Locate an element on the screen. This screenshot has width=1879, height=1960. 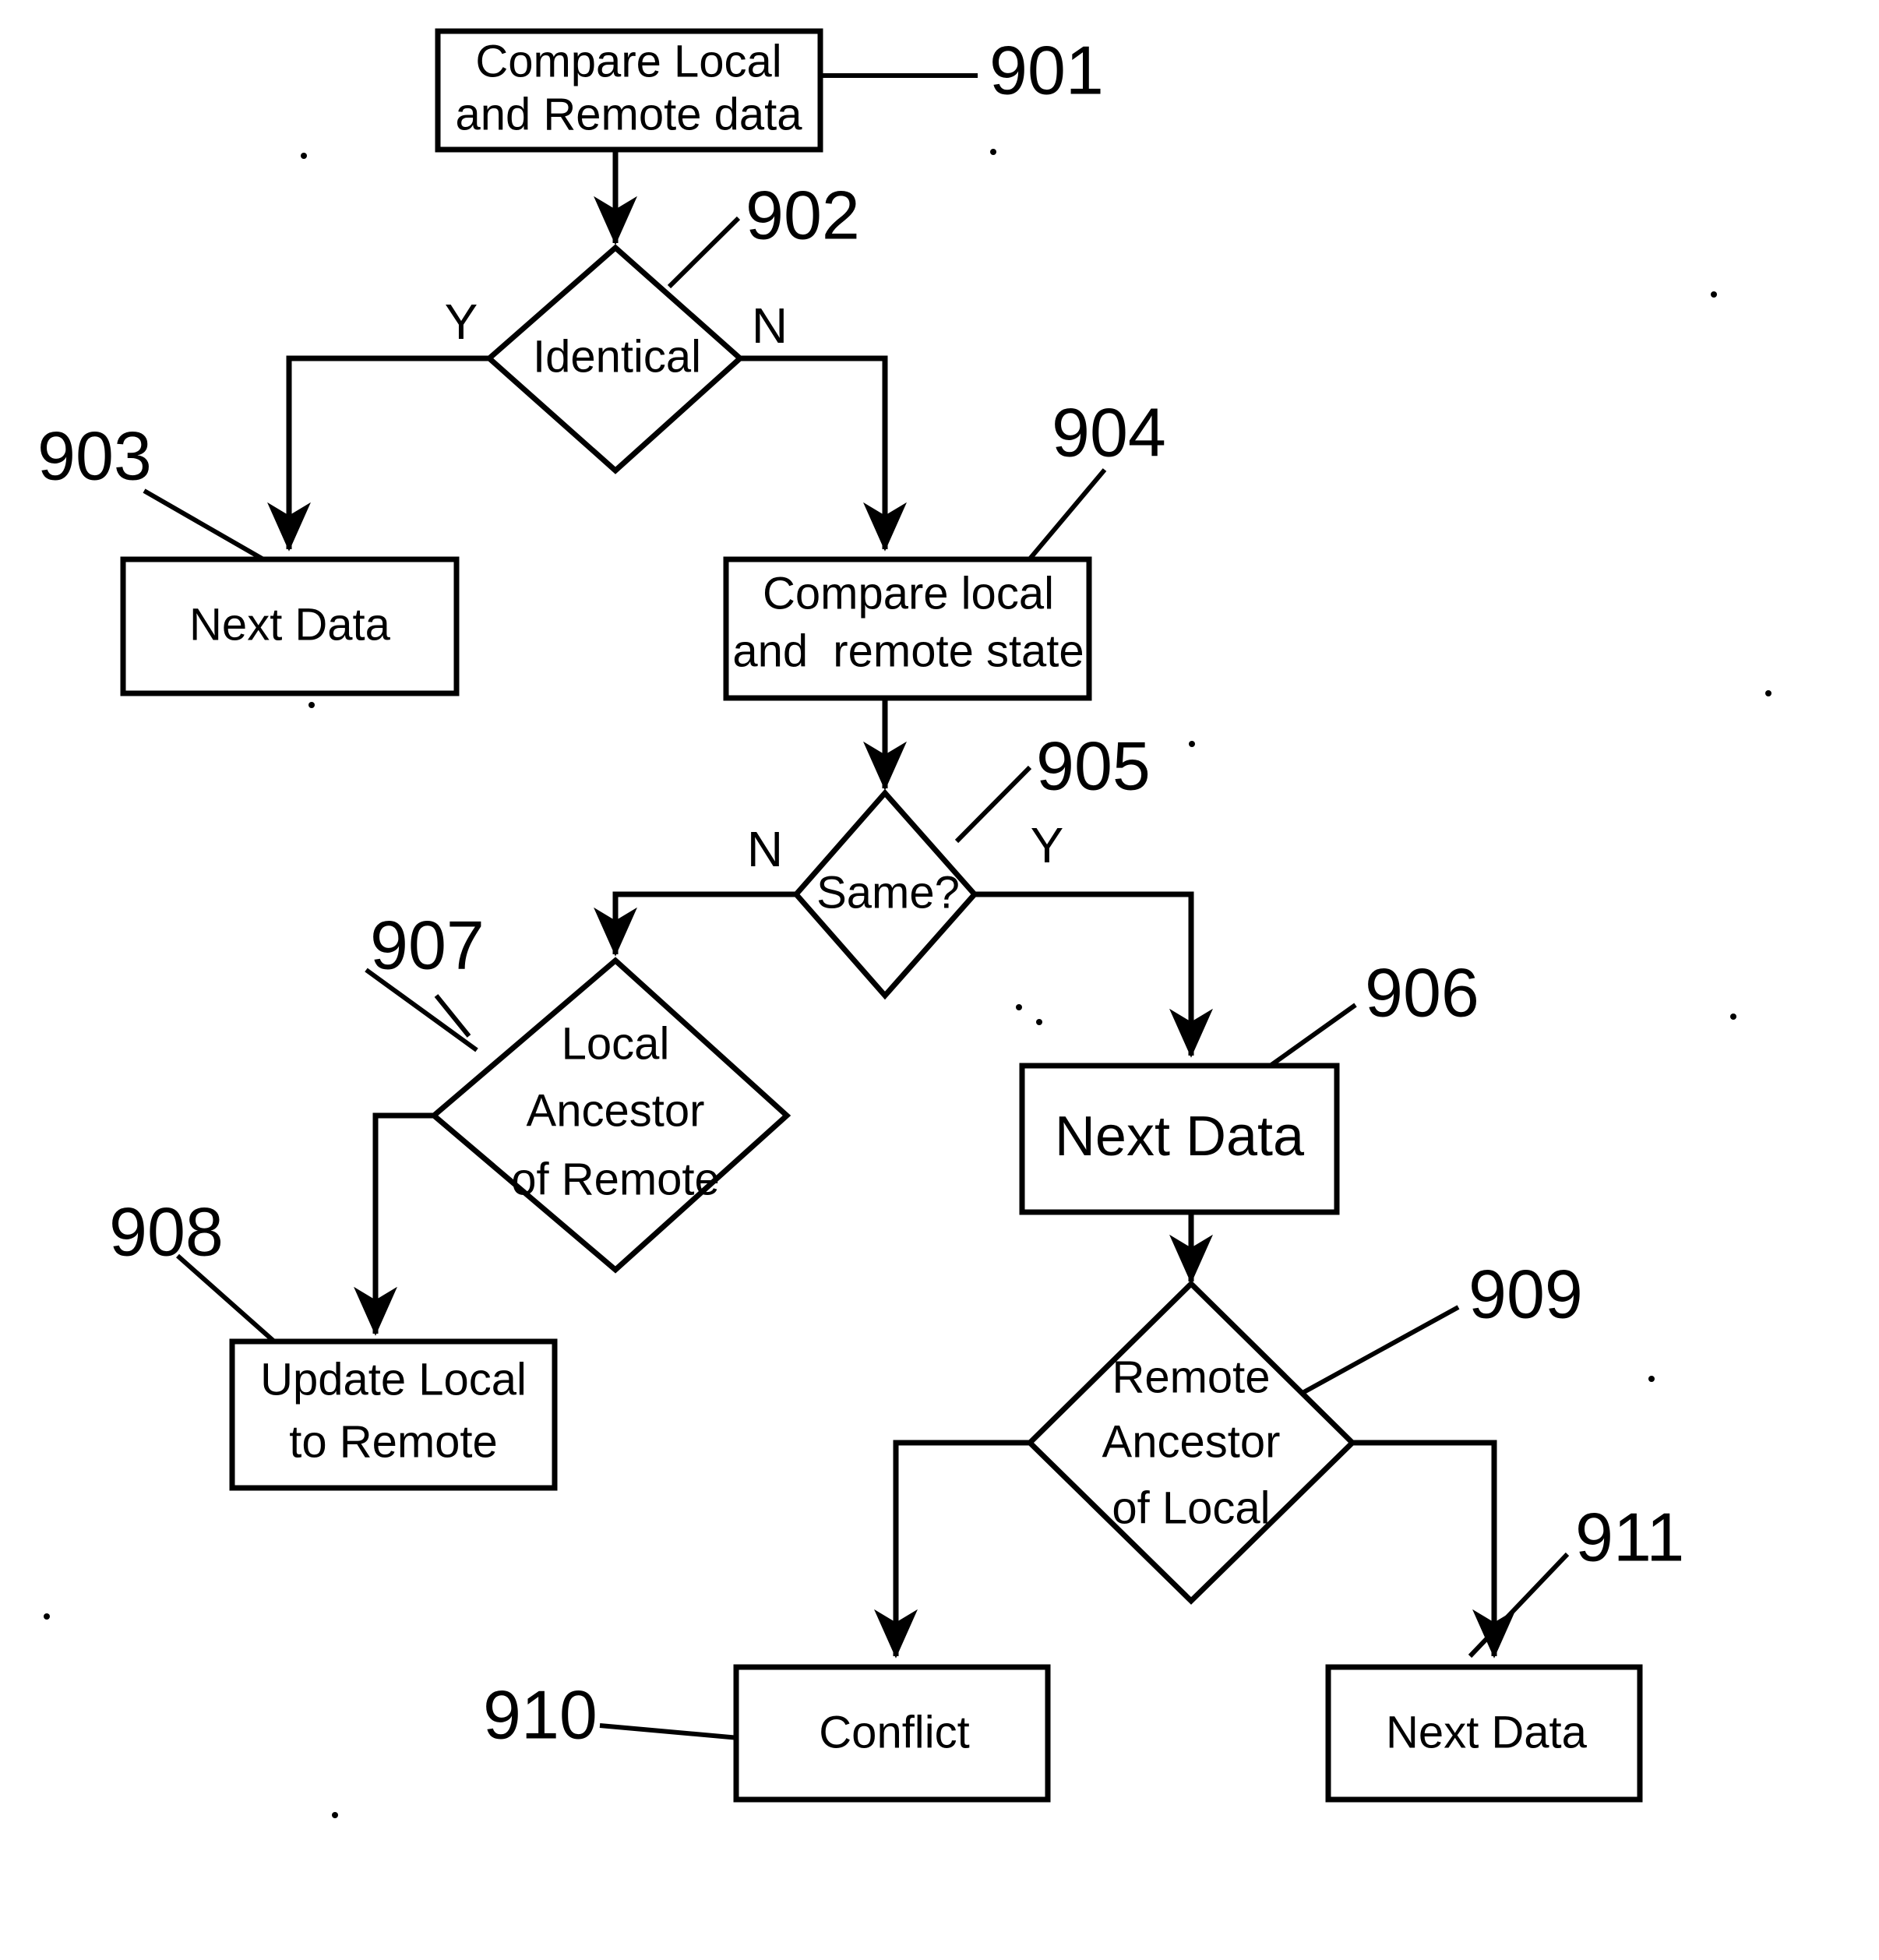
node-902: Identical is located at coordinates (615, 359).